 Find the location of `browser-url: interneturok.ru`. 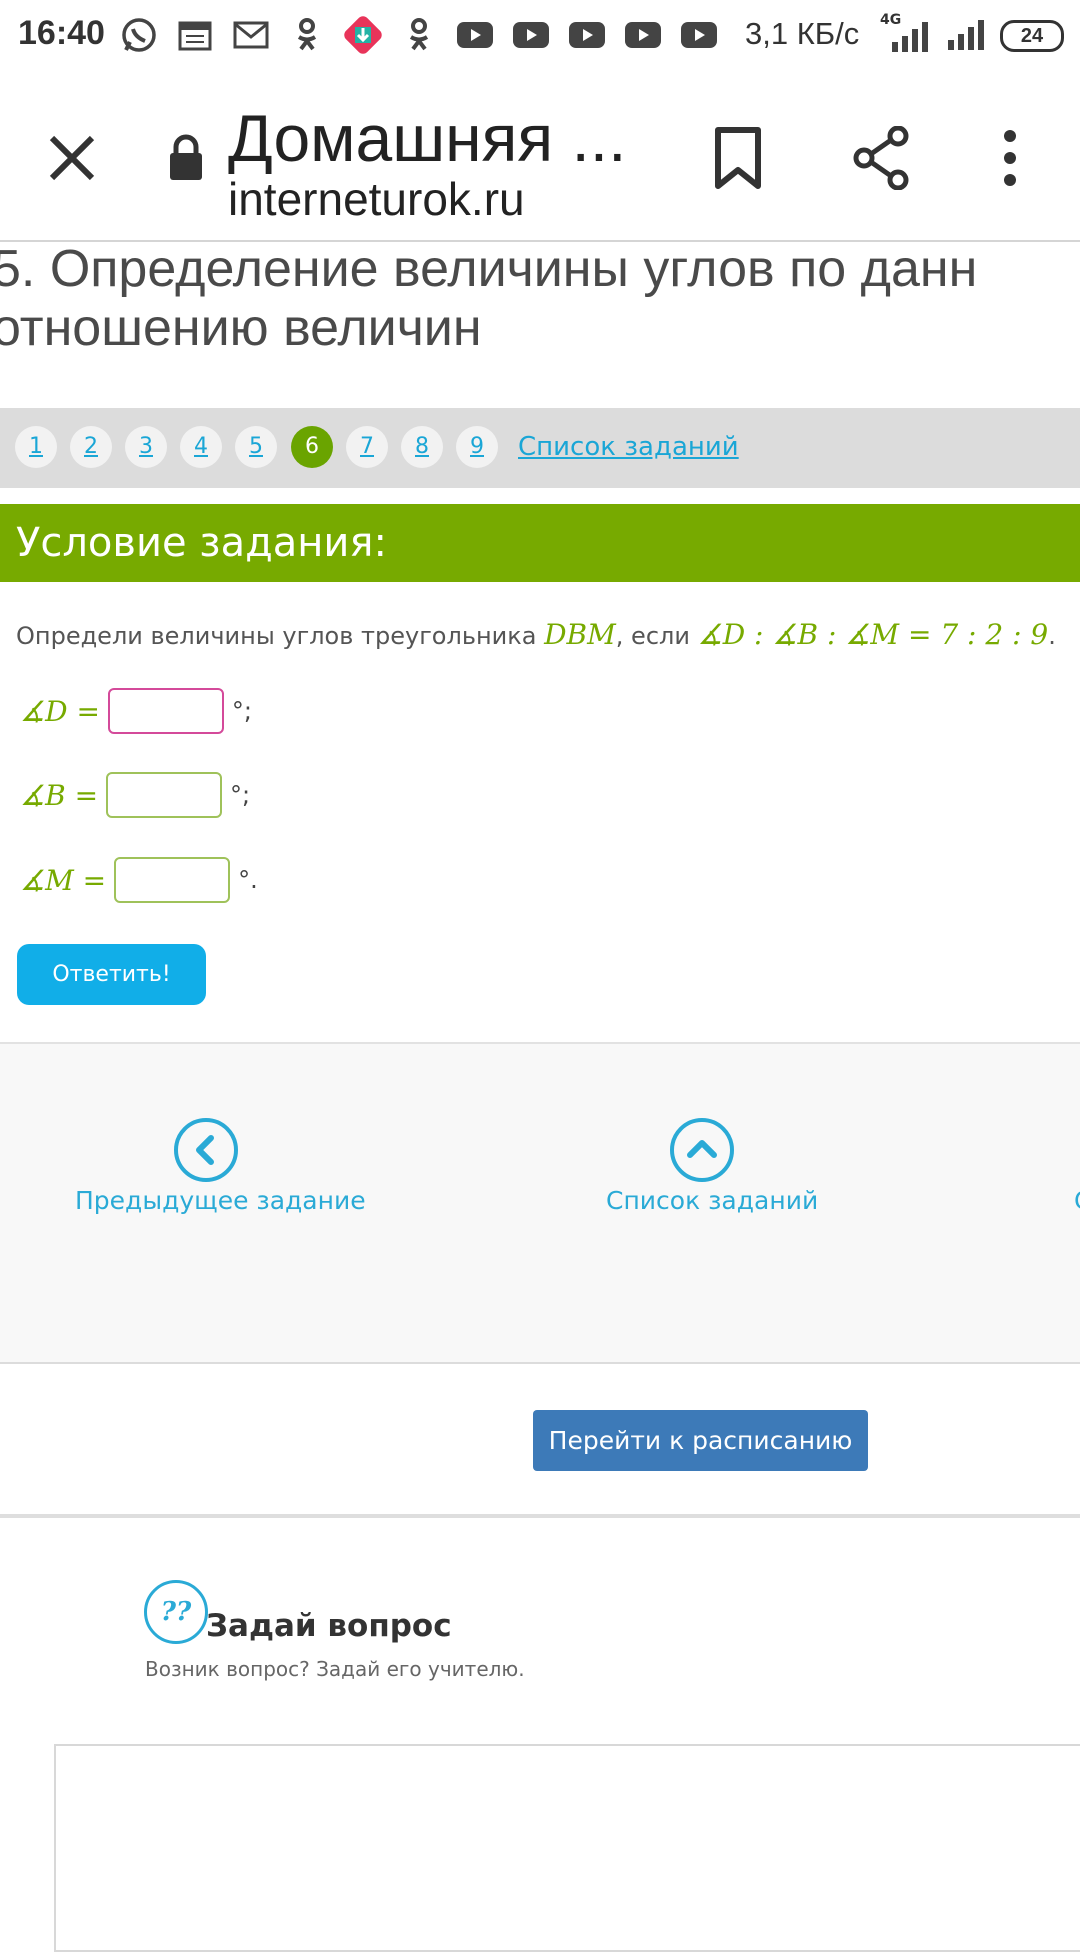

browser-url: interneturok.ru is located at coordinates (376, 199).